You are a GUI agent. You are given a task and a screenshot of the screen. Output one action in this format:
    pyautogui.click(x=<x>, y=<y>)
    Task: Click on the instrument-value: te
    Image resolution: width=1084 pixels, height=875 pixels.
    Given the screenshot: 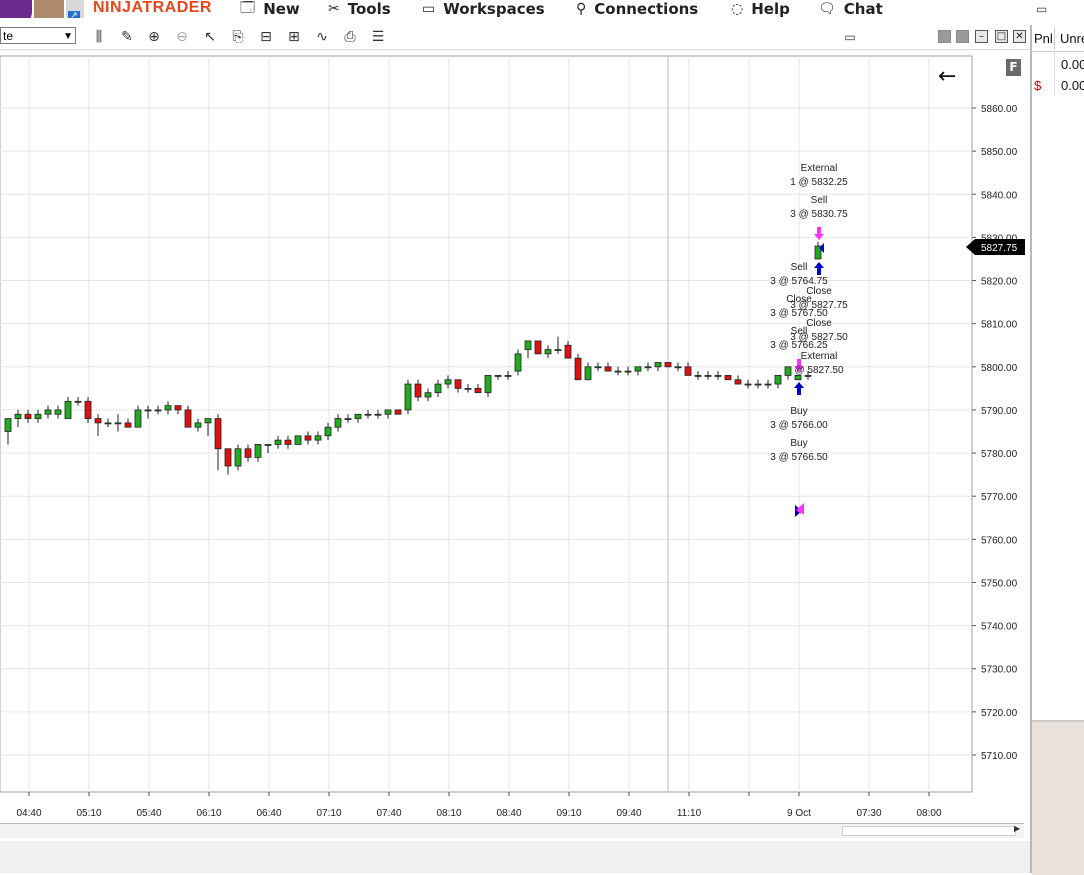 What is the action you would take?
    pyautogui.click(x=8, y=36)
    